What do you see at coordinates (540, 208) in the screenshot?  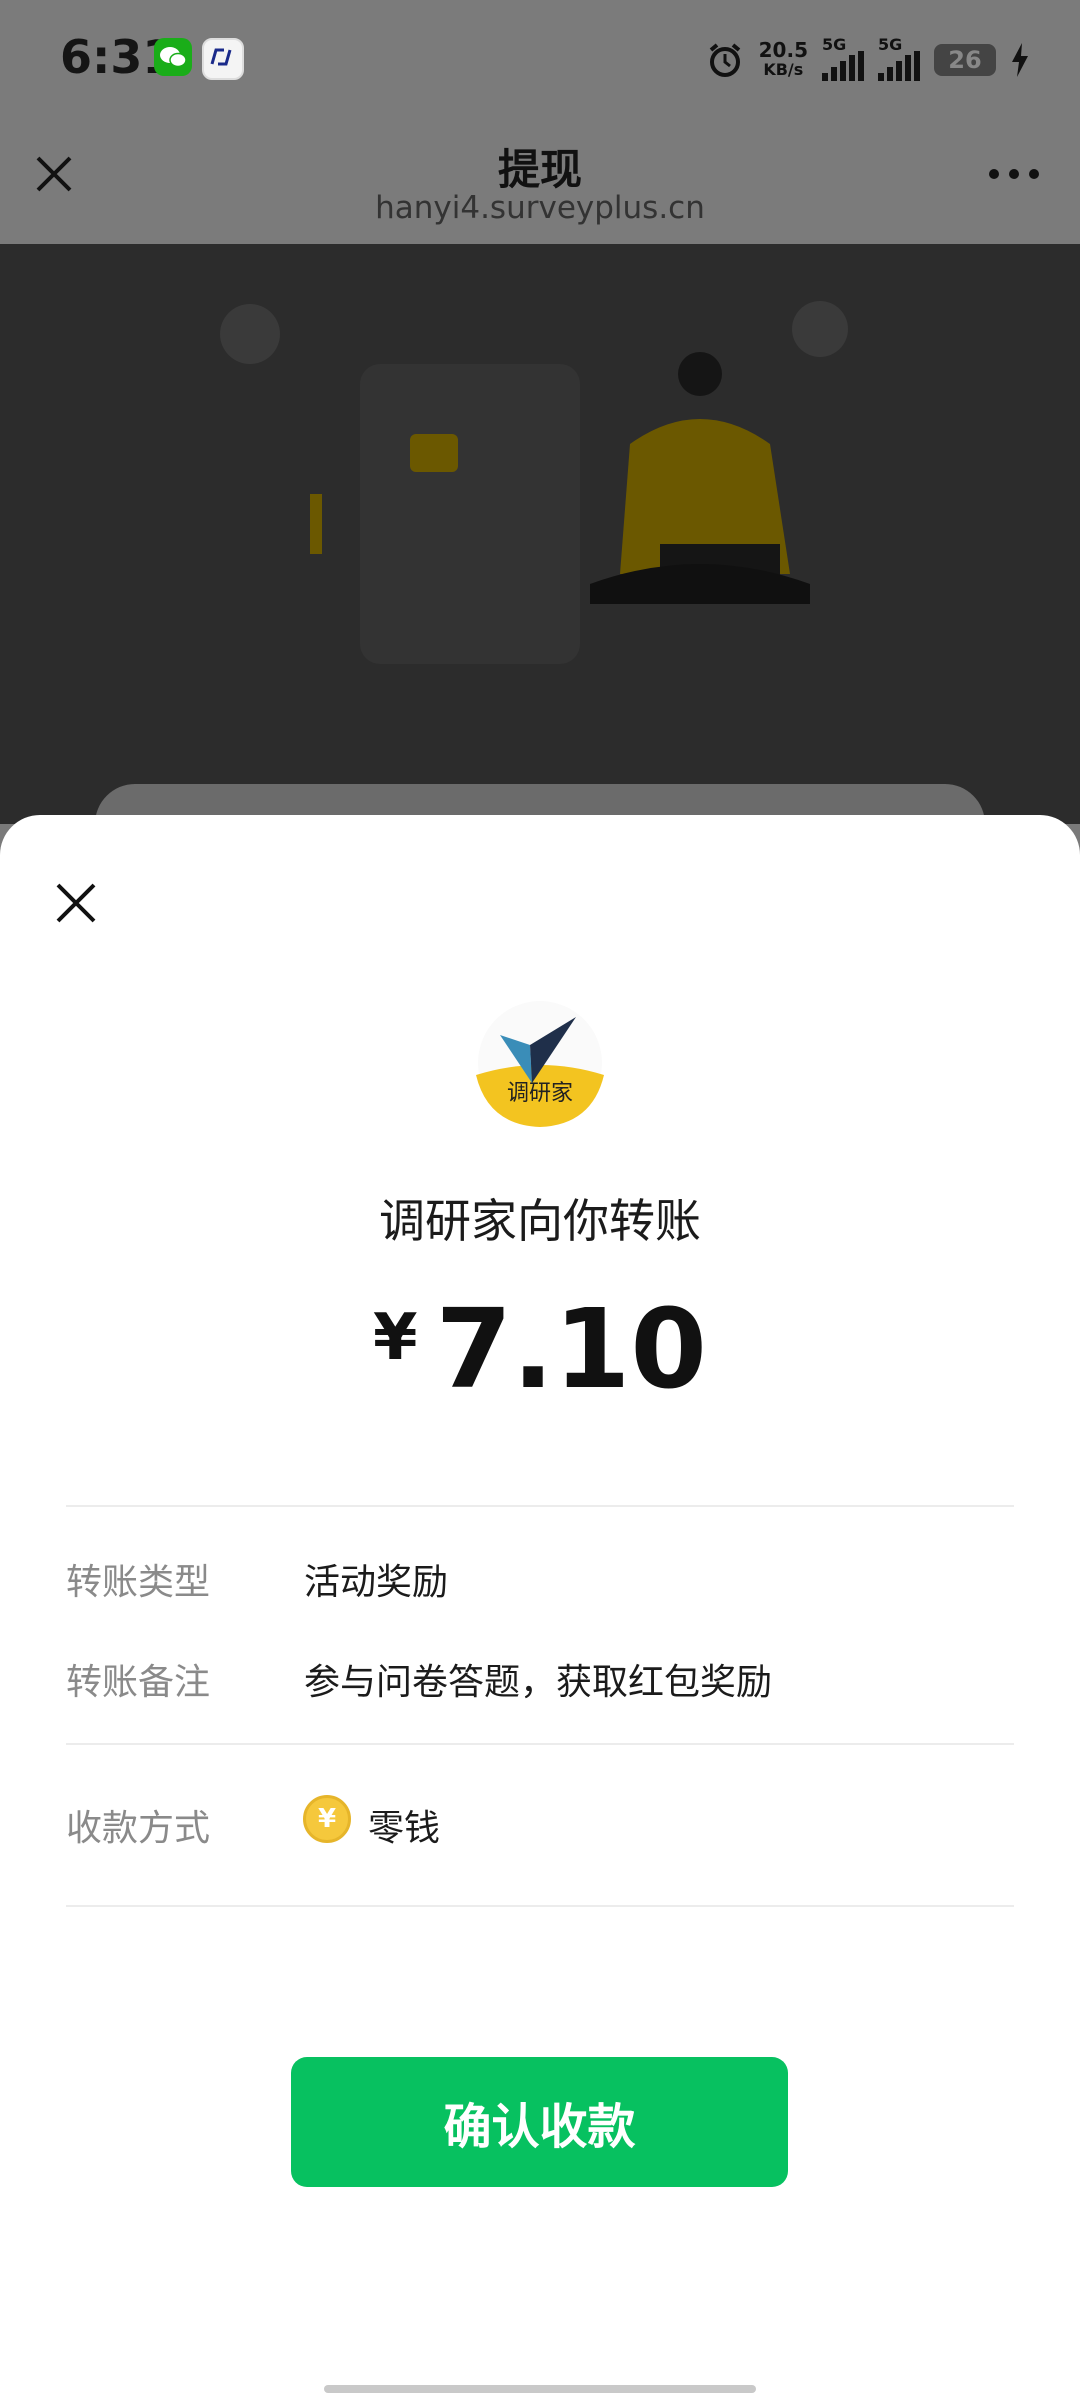 I see `page-url: hanyi4.surveyplus.cn` at bounding box center [540, 208].